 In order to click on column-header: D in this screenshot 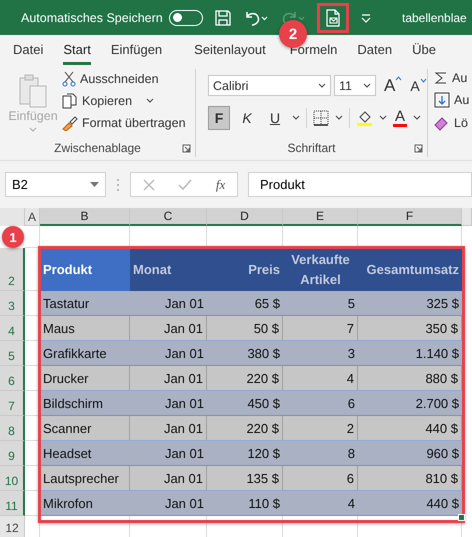, I will do `click(245, 217)`.